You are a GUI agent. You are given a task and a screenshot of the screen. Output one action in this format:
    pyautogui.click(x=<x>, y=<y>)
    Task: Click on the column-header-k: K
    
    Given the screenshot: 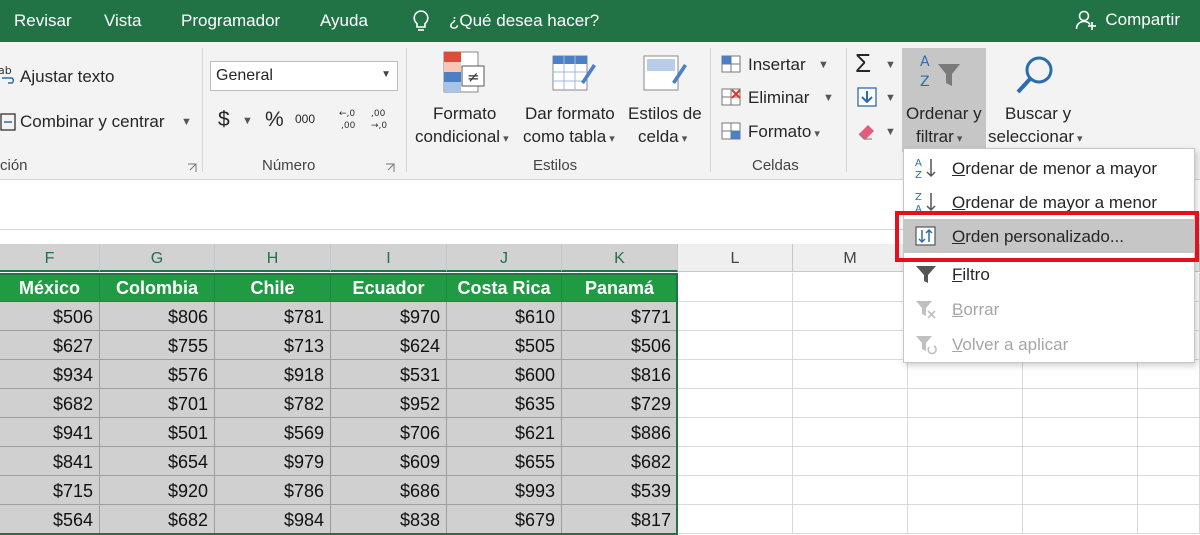 What is the action you would take?
    pyautogui.click(x=620, y=258)
    